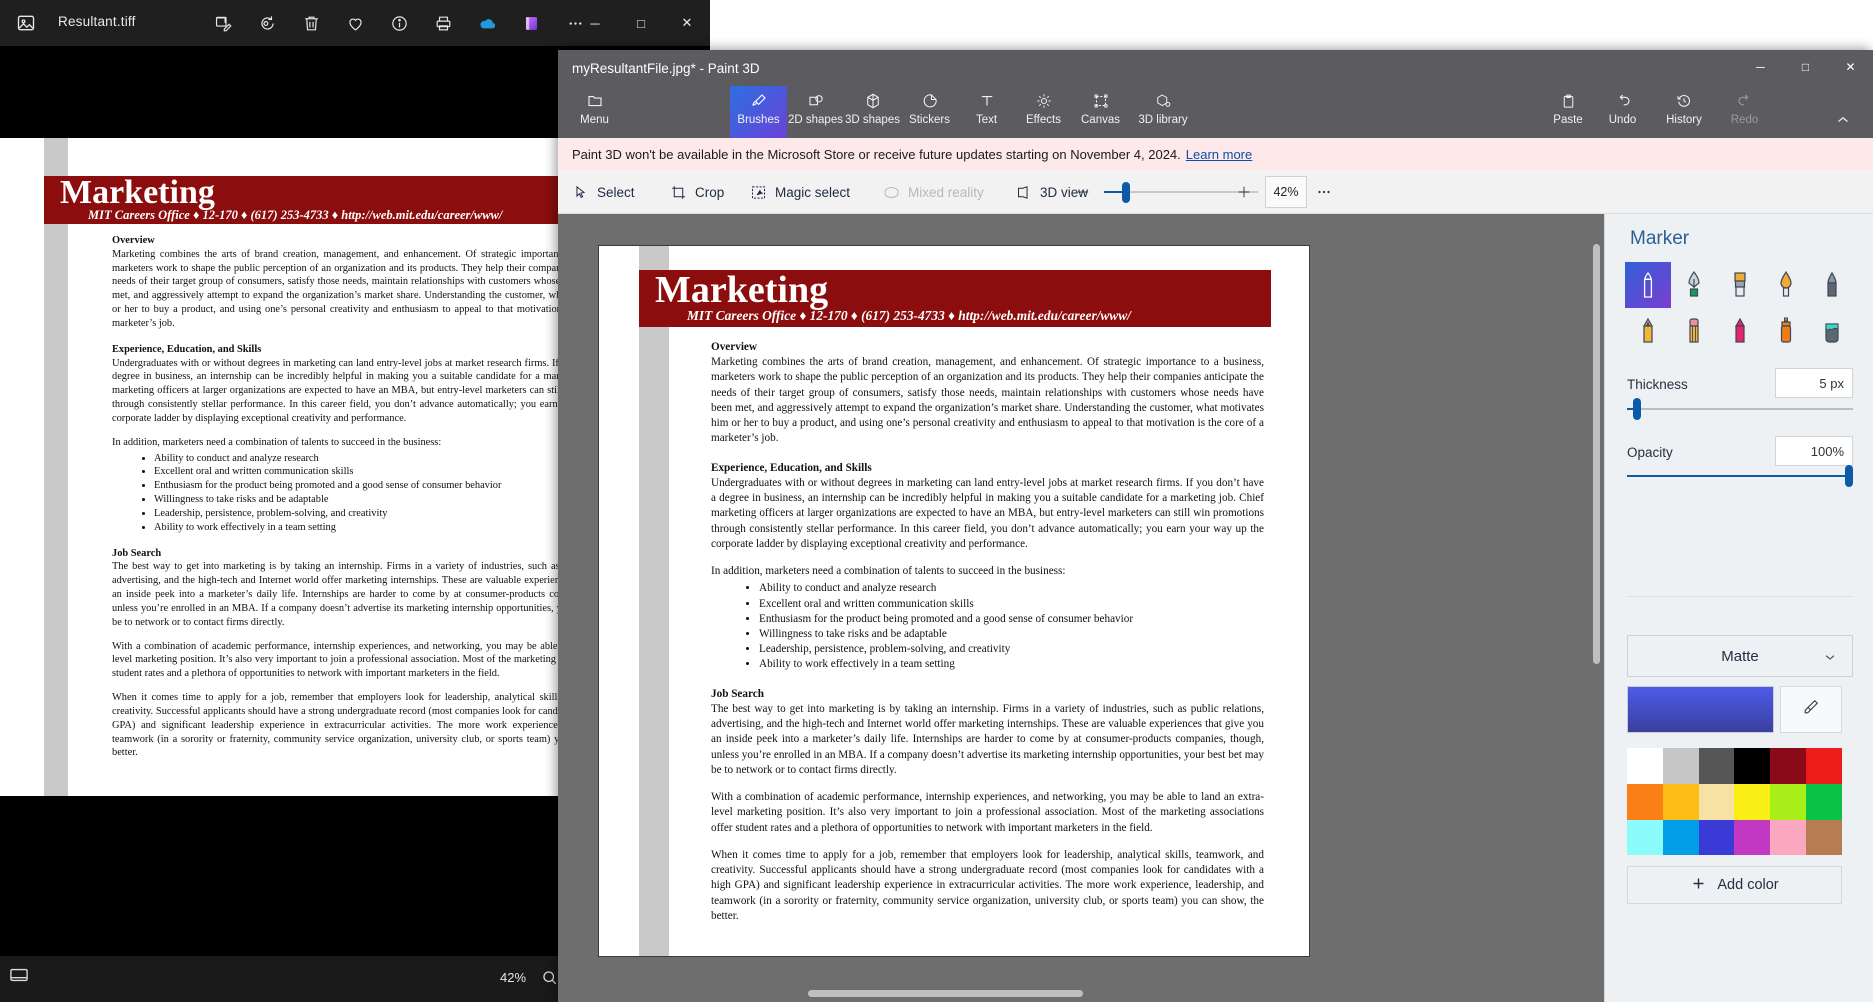 This screenshot has width=1873, height=1002. What do you see at coordinates (687, 23) in the screenshot?
I see `photos-close-button: ✕` at bounding box center [687, 23].